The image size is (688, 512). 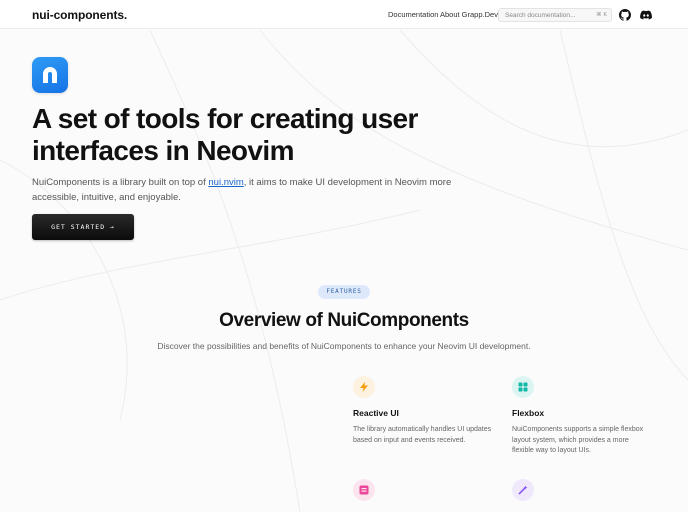 I want to click on grid-icon, so click(x=523, y=387).